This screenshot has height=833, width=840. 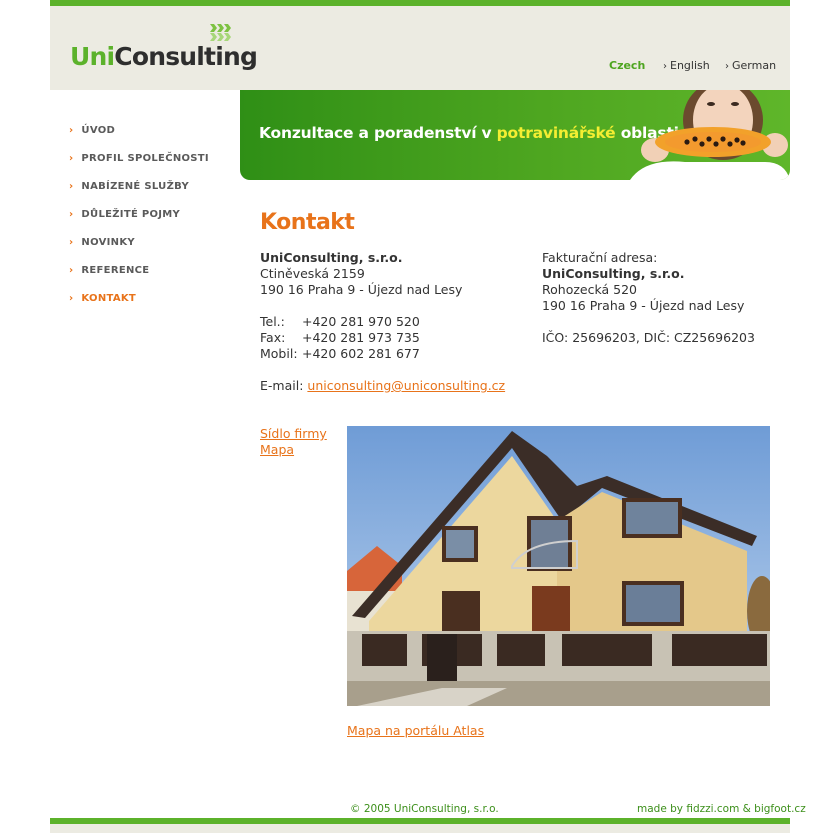 I want to click on phone-value: +420 281 970 520, so click(x=361, y=321).